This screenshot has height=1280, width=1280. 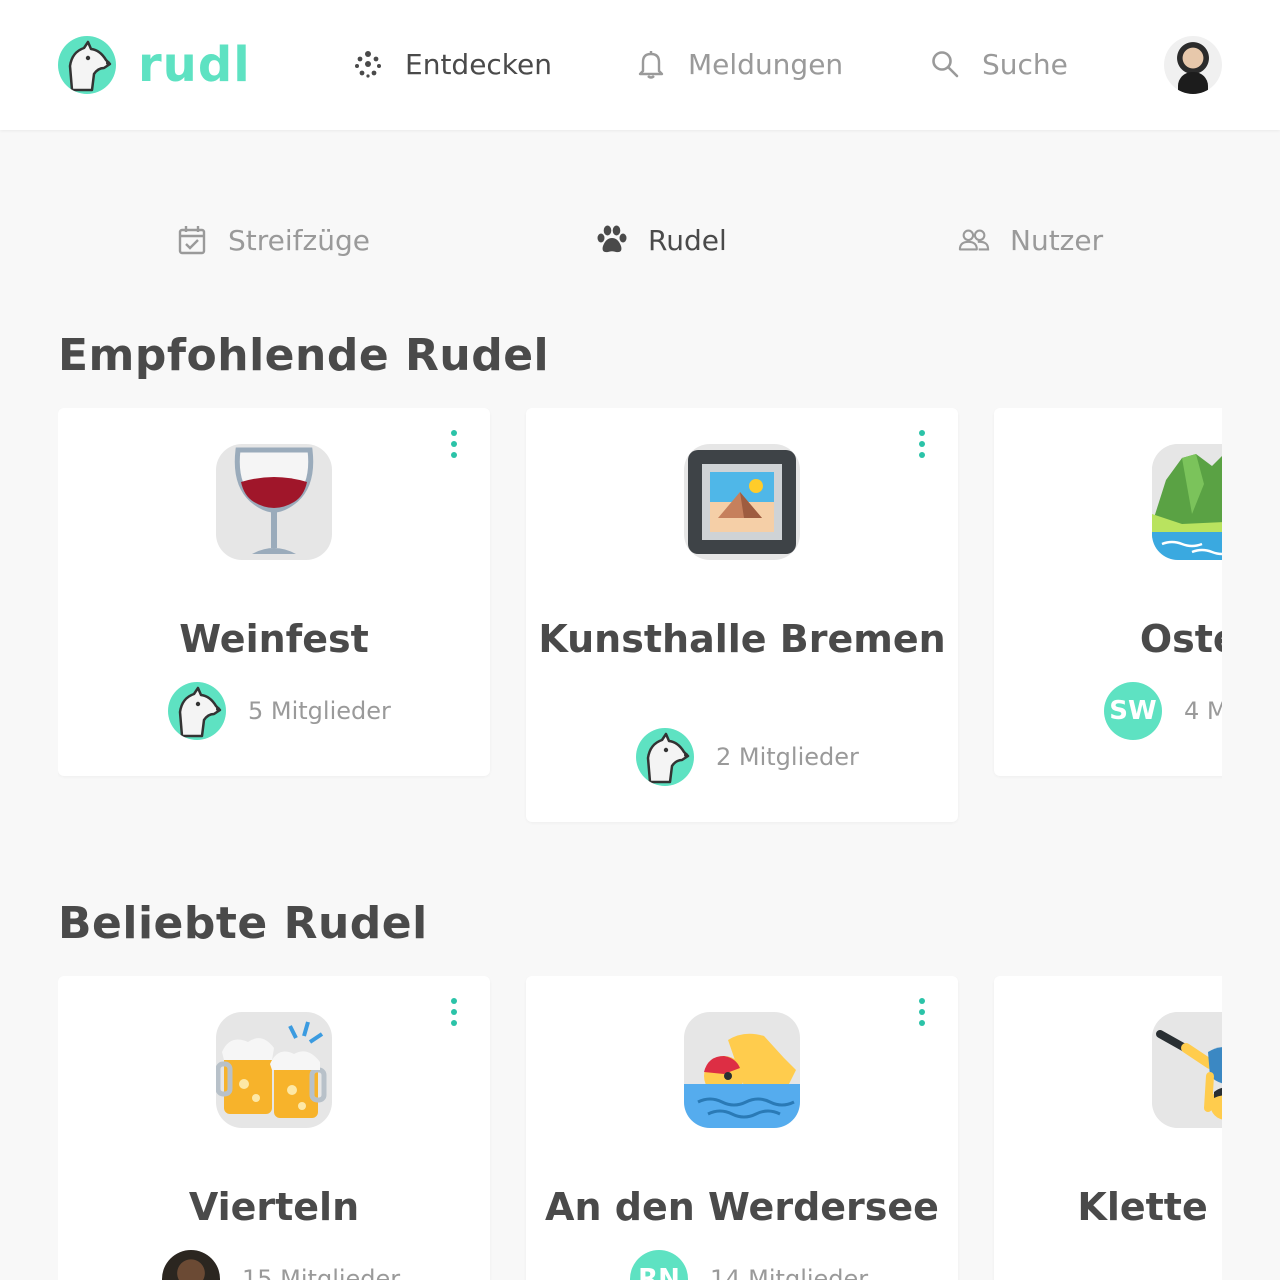 I want to click on group-card: Vierteln 15 Mitglieder, so click(x=274, y=1128).